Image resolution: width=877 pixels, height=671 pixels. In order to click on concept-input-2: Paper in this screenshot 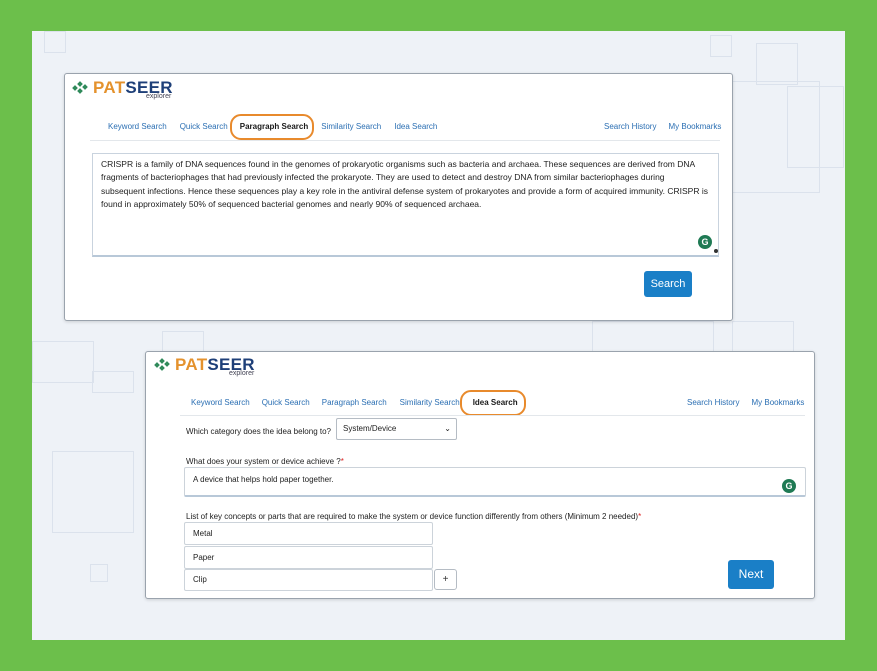, I will do `click(308, 557)`.